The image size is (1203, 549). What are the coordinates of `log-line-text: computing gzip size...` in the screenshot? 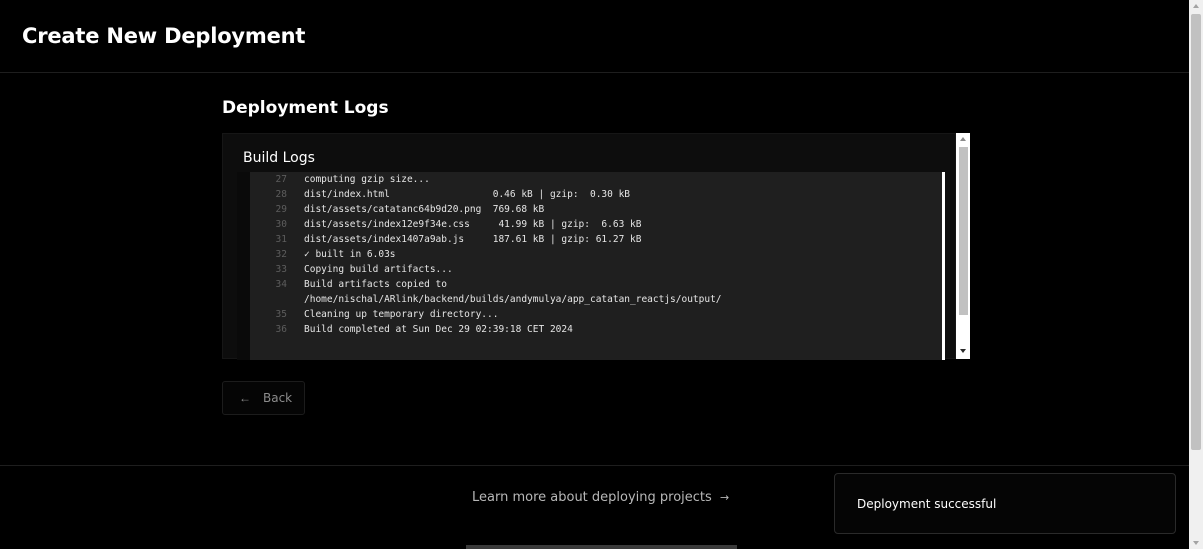 It's located at (367, 179).